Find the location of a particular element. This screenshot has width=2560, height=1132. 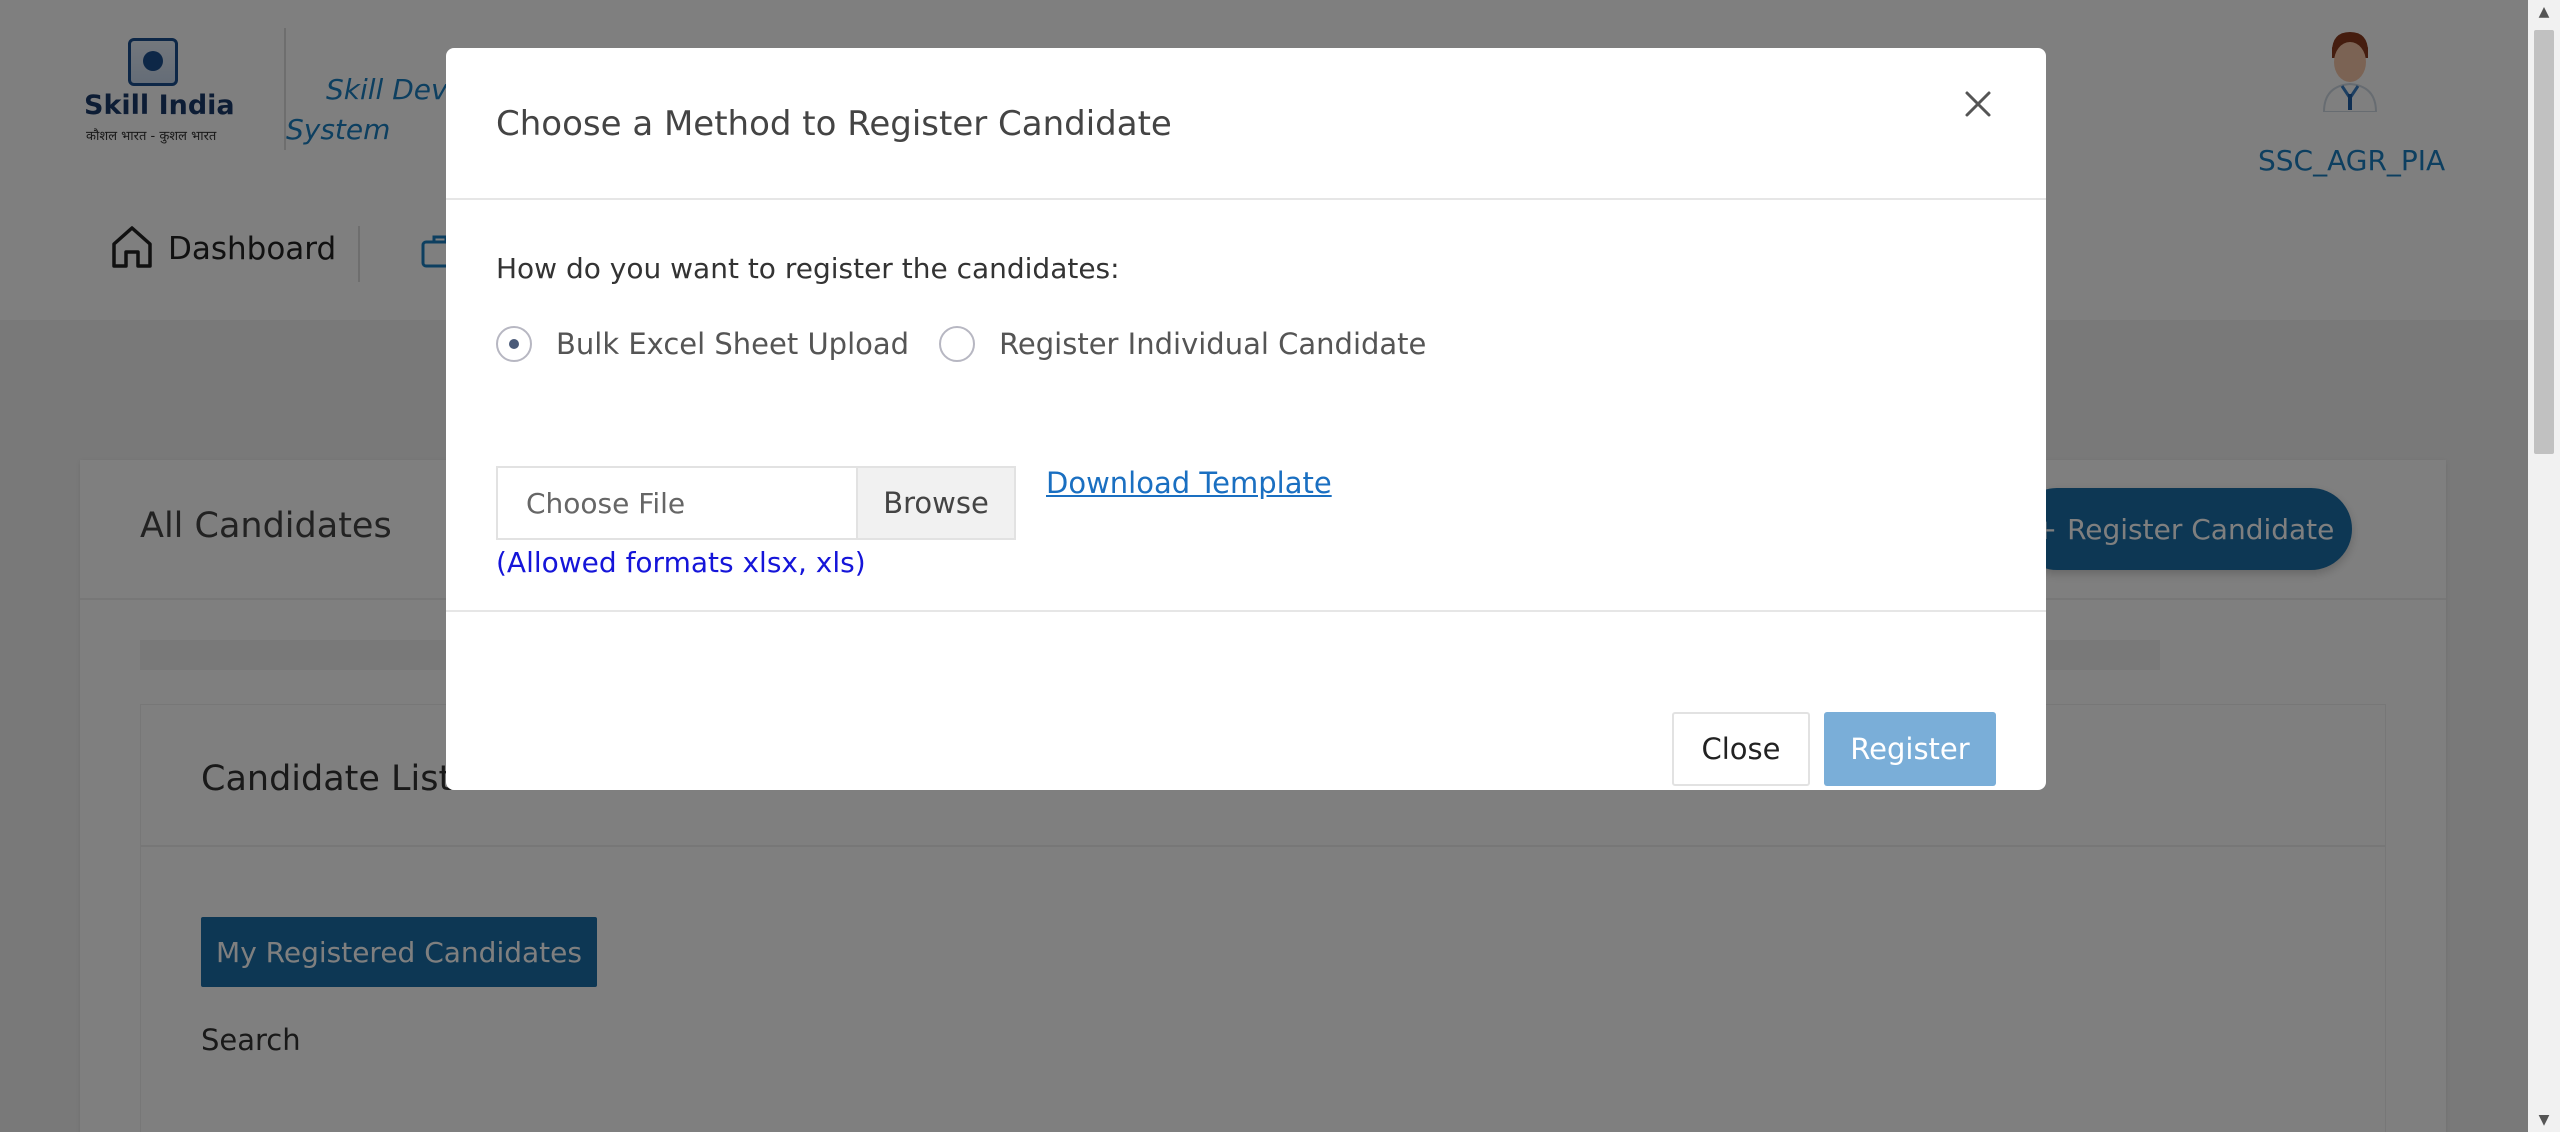

allowed-formats-text: (Allowed formats xlsx, xls) is located at coordinates (681, 562).